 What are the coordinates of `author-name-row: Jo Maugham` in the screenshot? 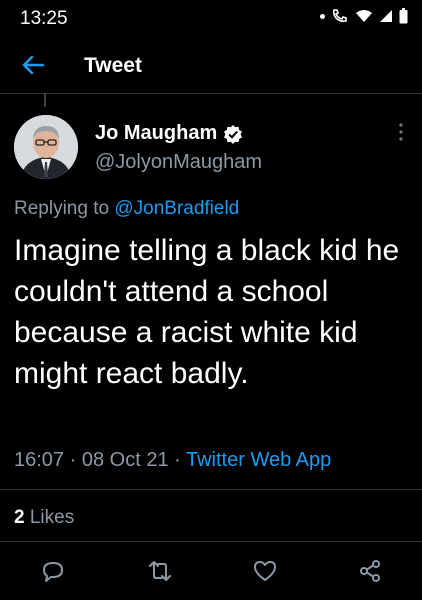 It's located at (169, 133).